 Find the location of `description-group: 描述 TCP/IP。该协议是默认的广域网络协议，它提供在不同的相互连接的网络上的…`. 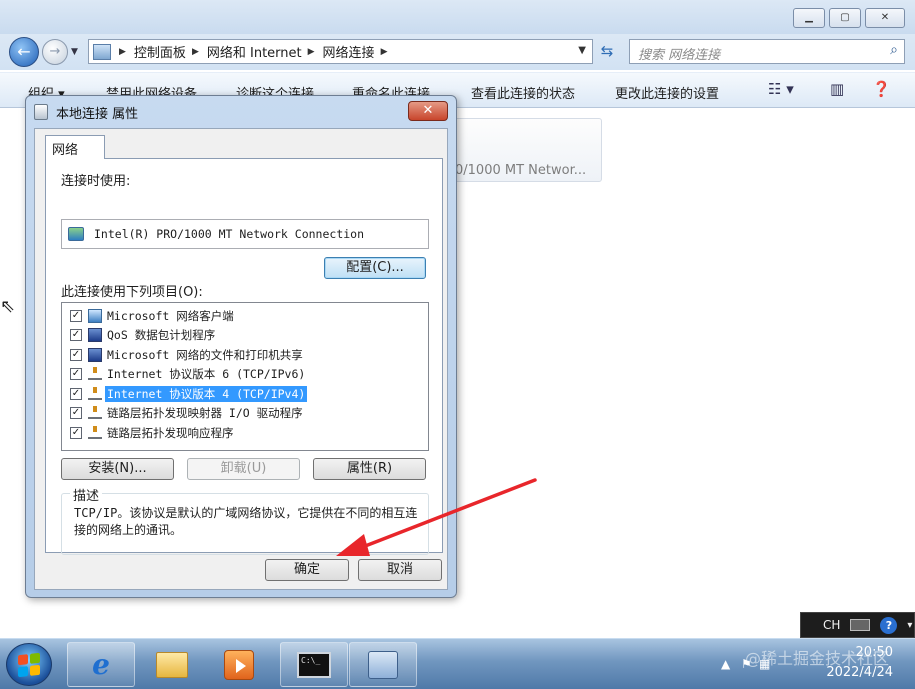

description-group: 描述 TCP/IP。该协议是默认的广域网络协议，它提供在不同的相互连接的网络上的… is located at coordinates (245, 520).